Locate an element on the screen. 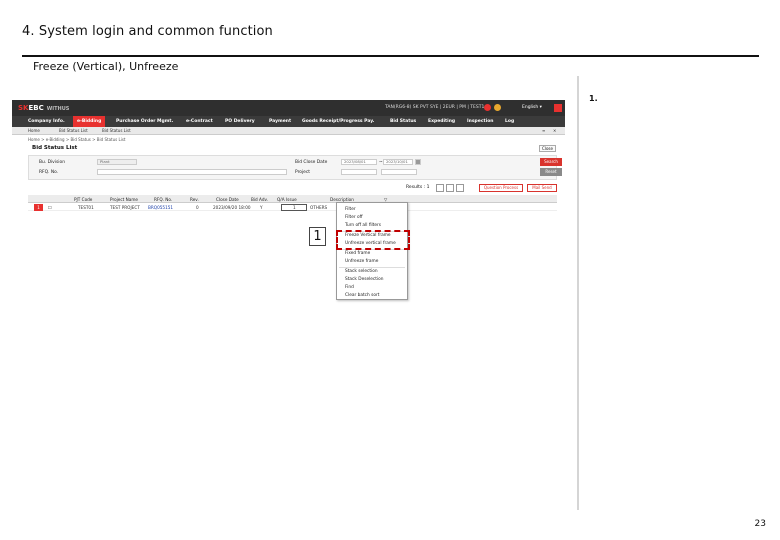  page-title: Bid Status List is located at coordinates (55, 148).